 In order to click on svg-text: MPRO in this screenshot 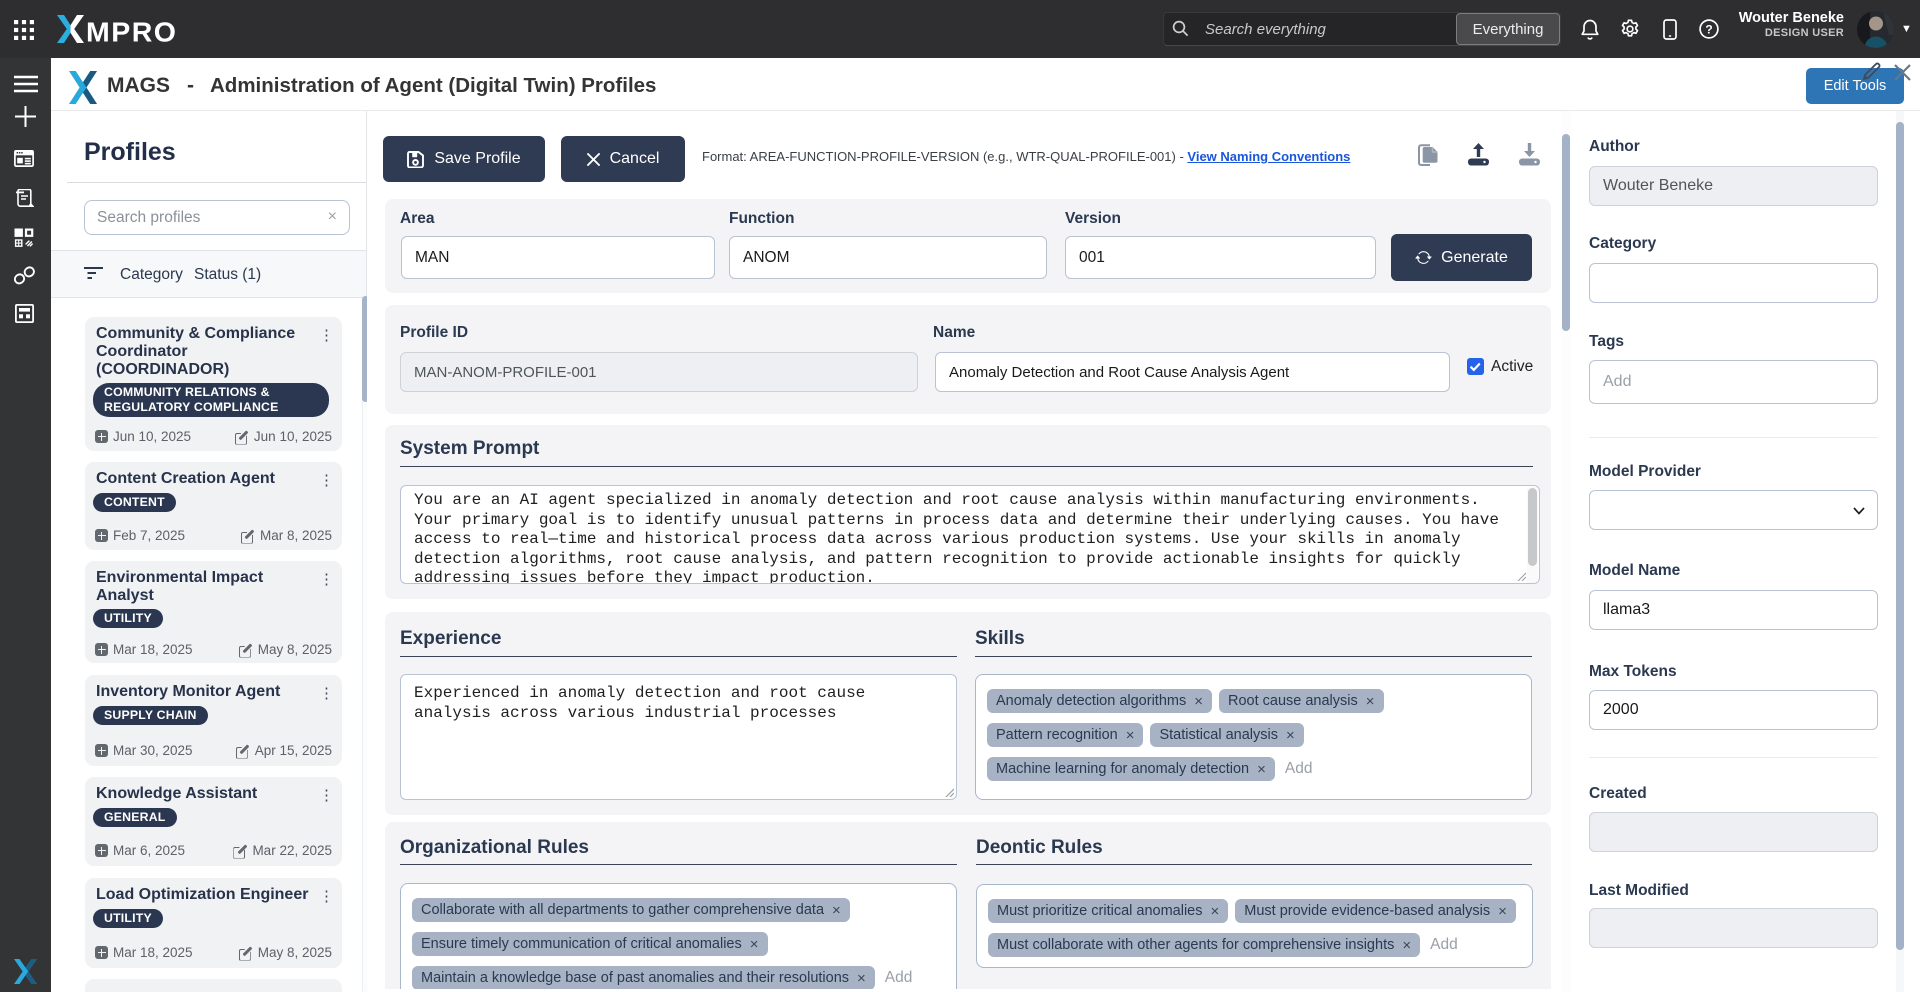, I will do `click(131, 30)`.